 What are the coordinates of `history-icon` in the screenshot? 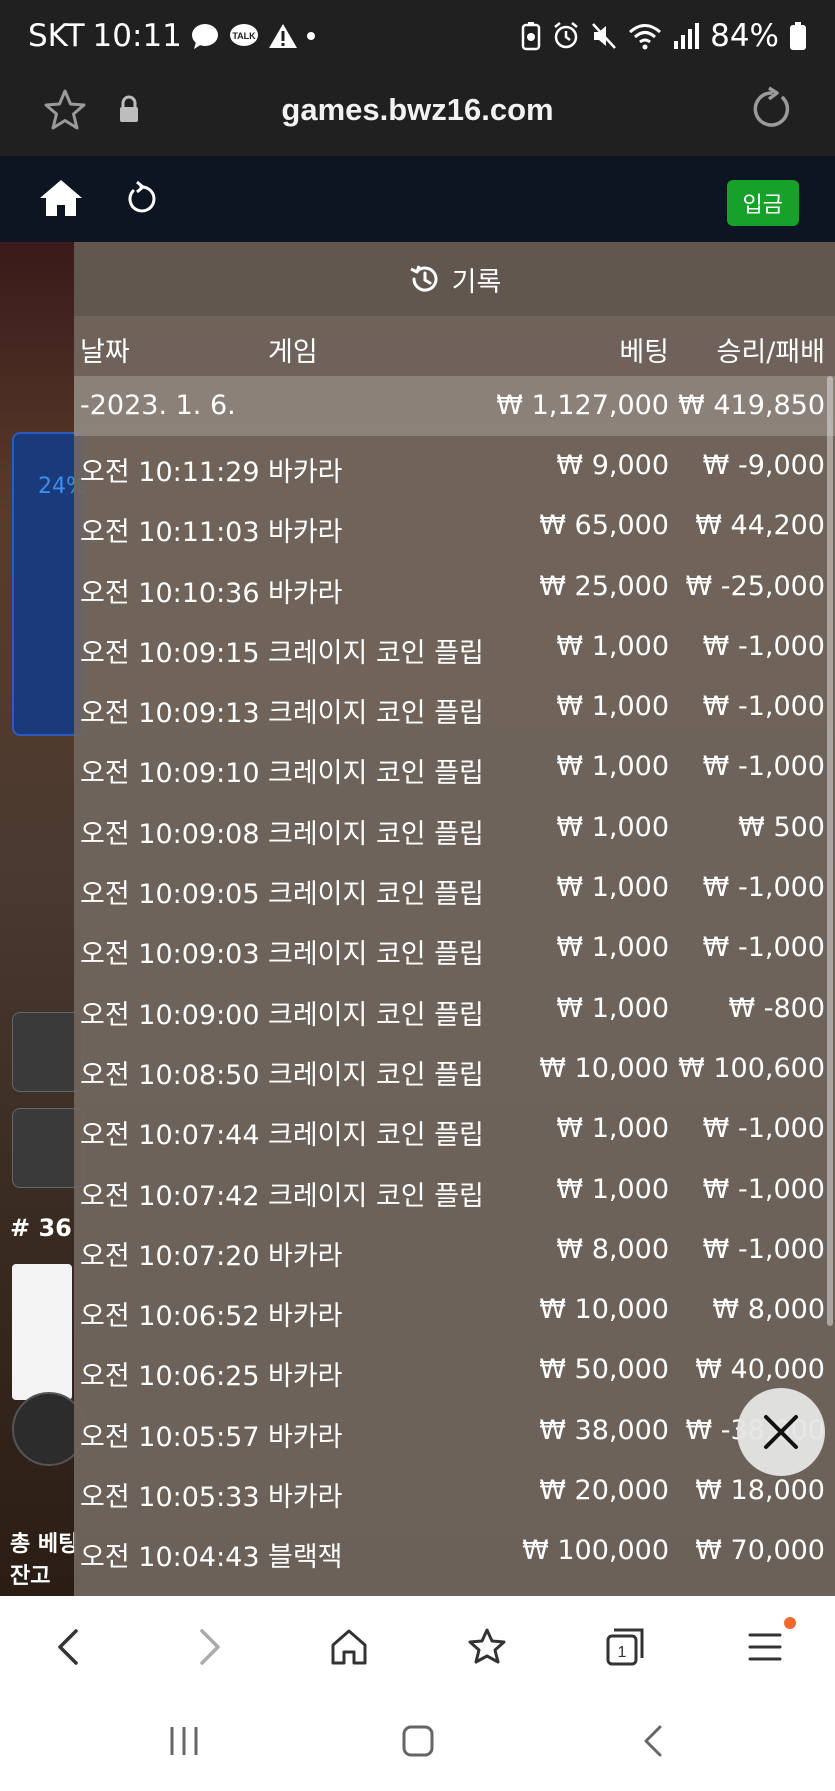 It's located at (423, 278).